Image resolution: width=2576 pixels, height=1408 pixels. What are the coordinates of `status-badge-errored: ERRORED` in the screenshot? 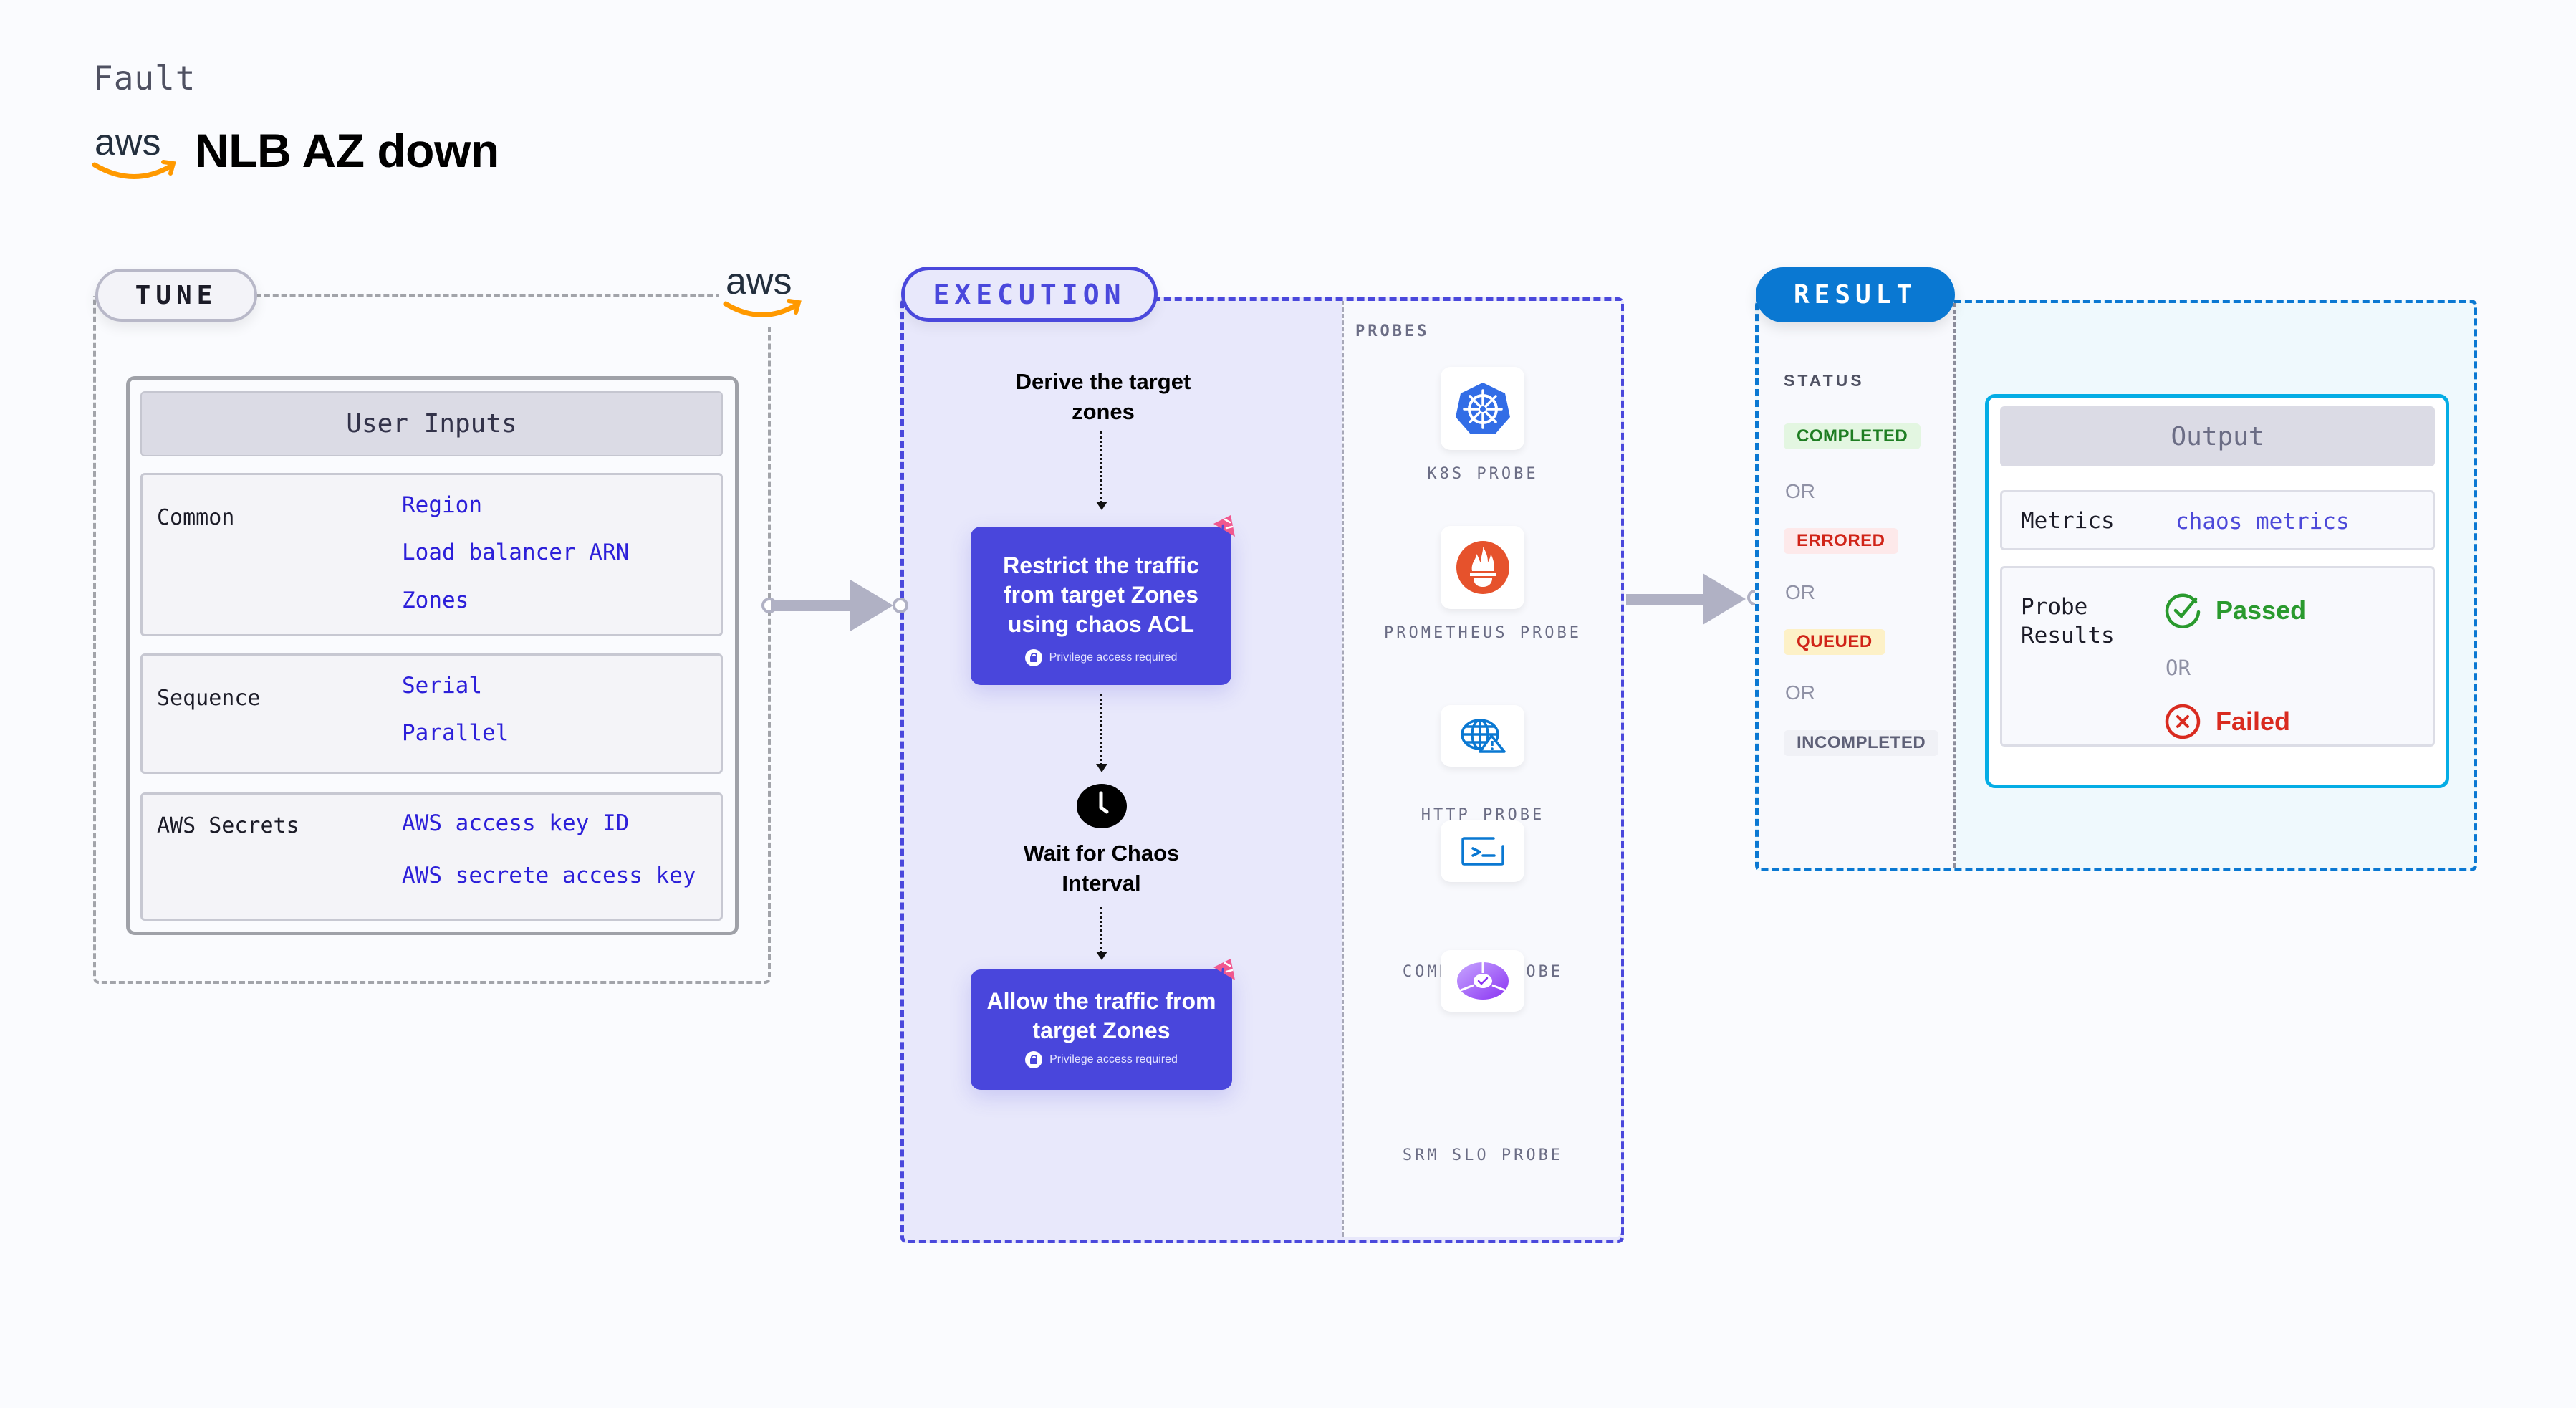 It's located at (1841, 541).